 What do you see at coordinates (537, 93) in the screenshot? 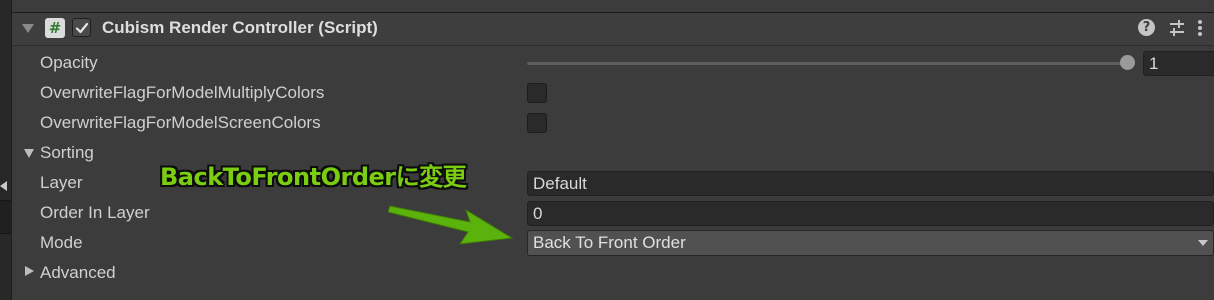
I see `overwrite-multiply-checkbox` at bounding box center [537, 93].